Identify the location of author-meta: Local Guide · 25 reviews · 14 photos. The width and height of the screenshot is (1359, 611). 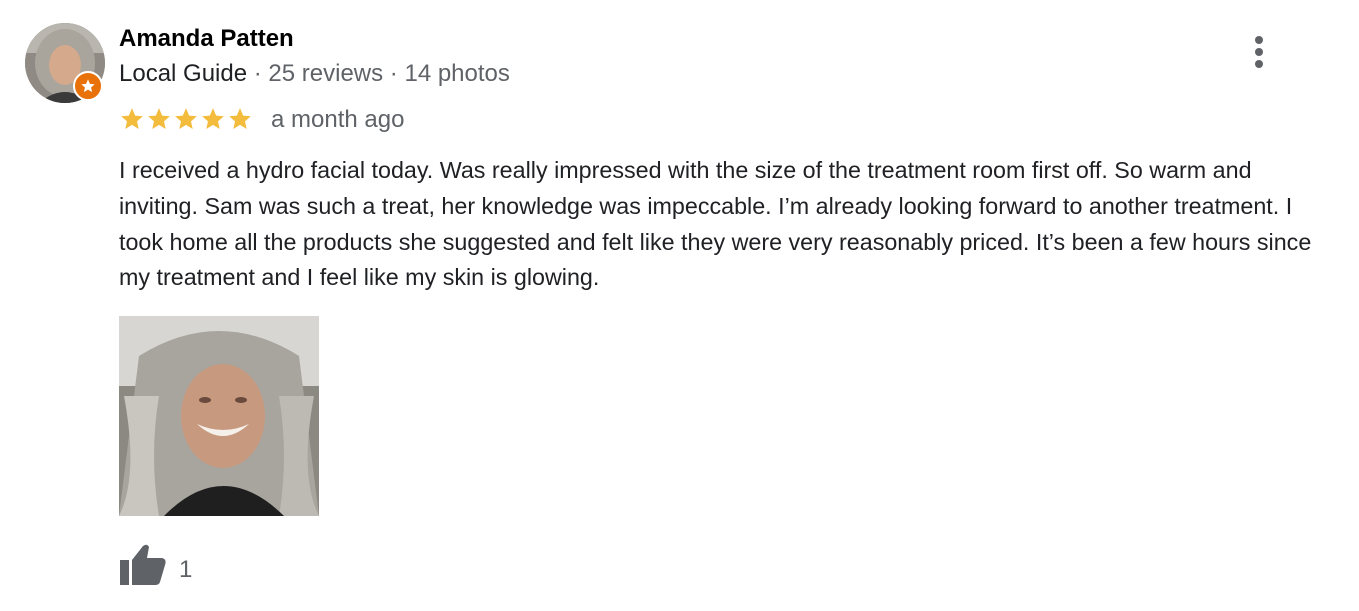
(314, 74).